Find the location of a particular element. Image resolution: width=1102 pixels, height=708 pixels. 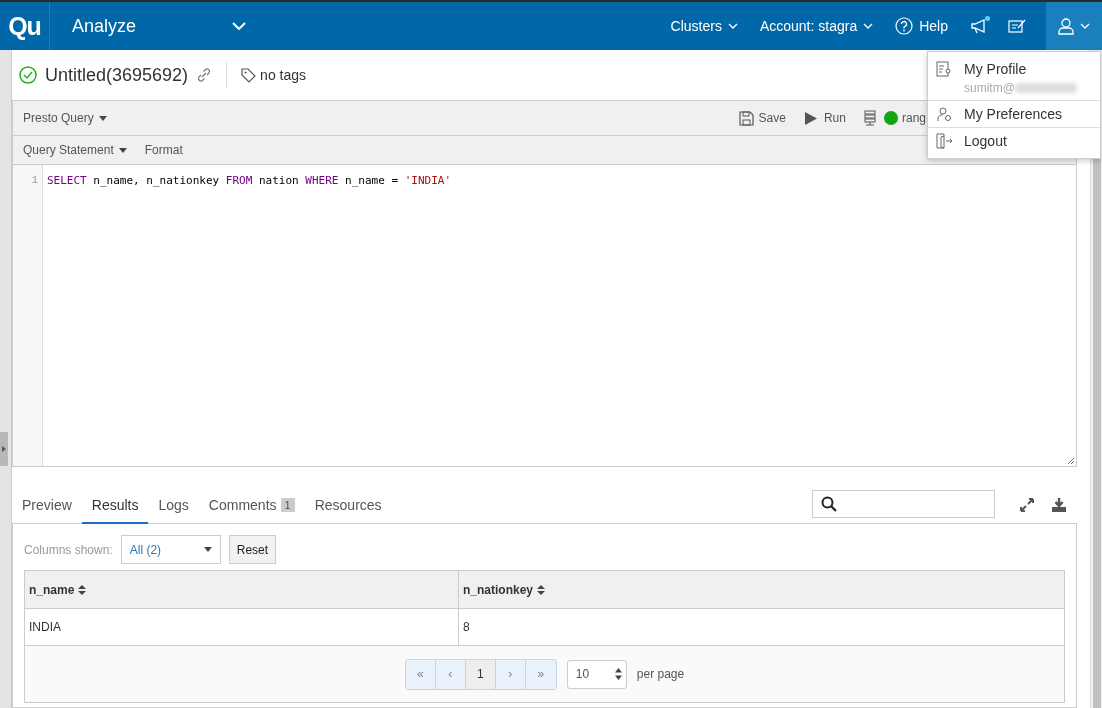

result-tab: Preview is located at coordinates (47, 510).